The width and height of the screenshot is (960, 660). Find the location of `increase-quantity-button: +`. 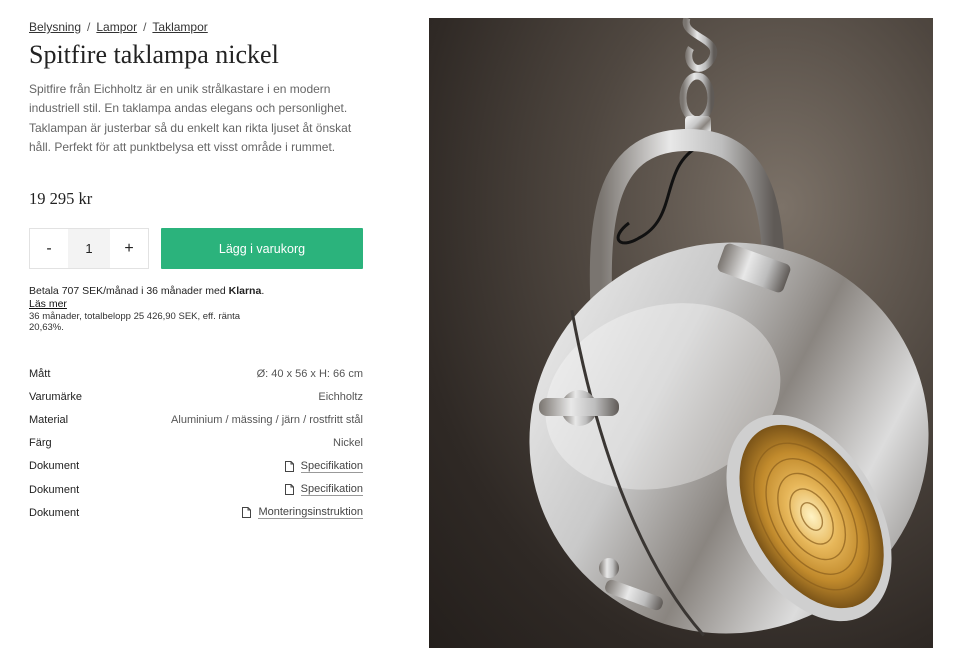

increase-quantity-button: + is located at coordinates (129, 248).